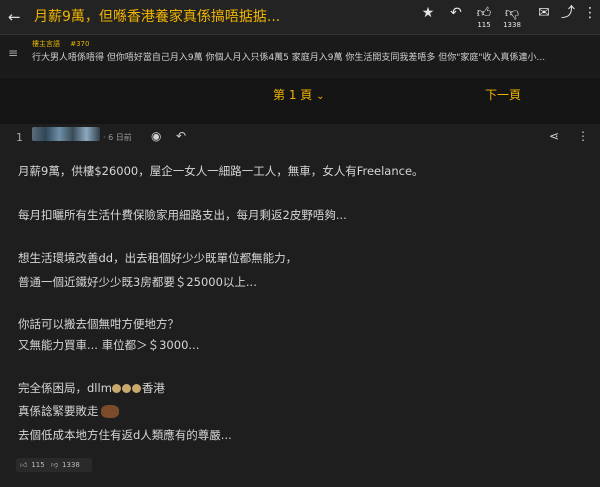 This screenshot has height=487, width=600. What do you see at coordinates (14, 17) in the screenshot?
I see `back-arrow-icon: ←` at bounding box center [14, 17].